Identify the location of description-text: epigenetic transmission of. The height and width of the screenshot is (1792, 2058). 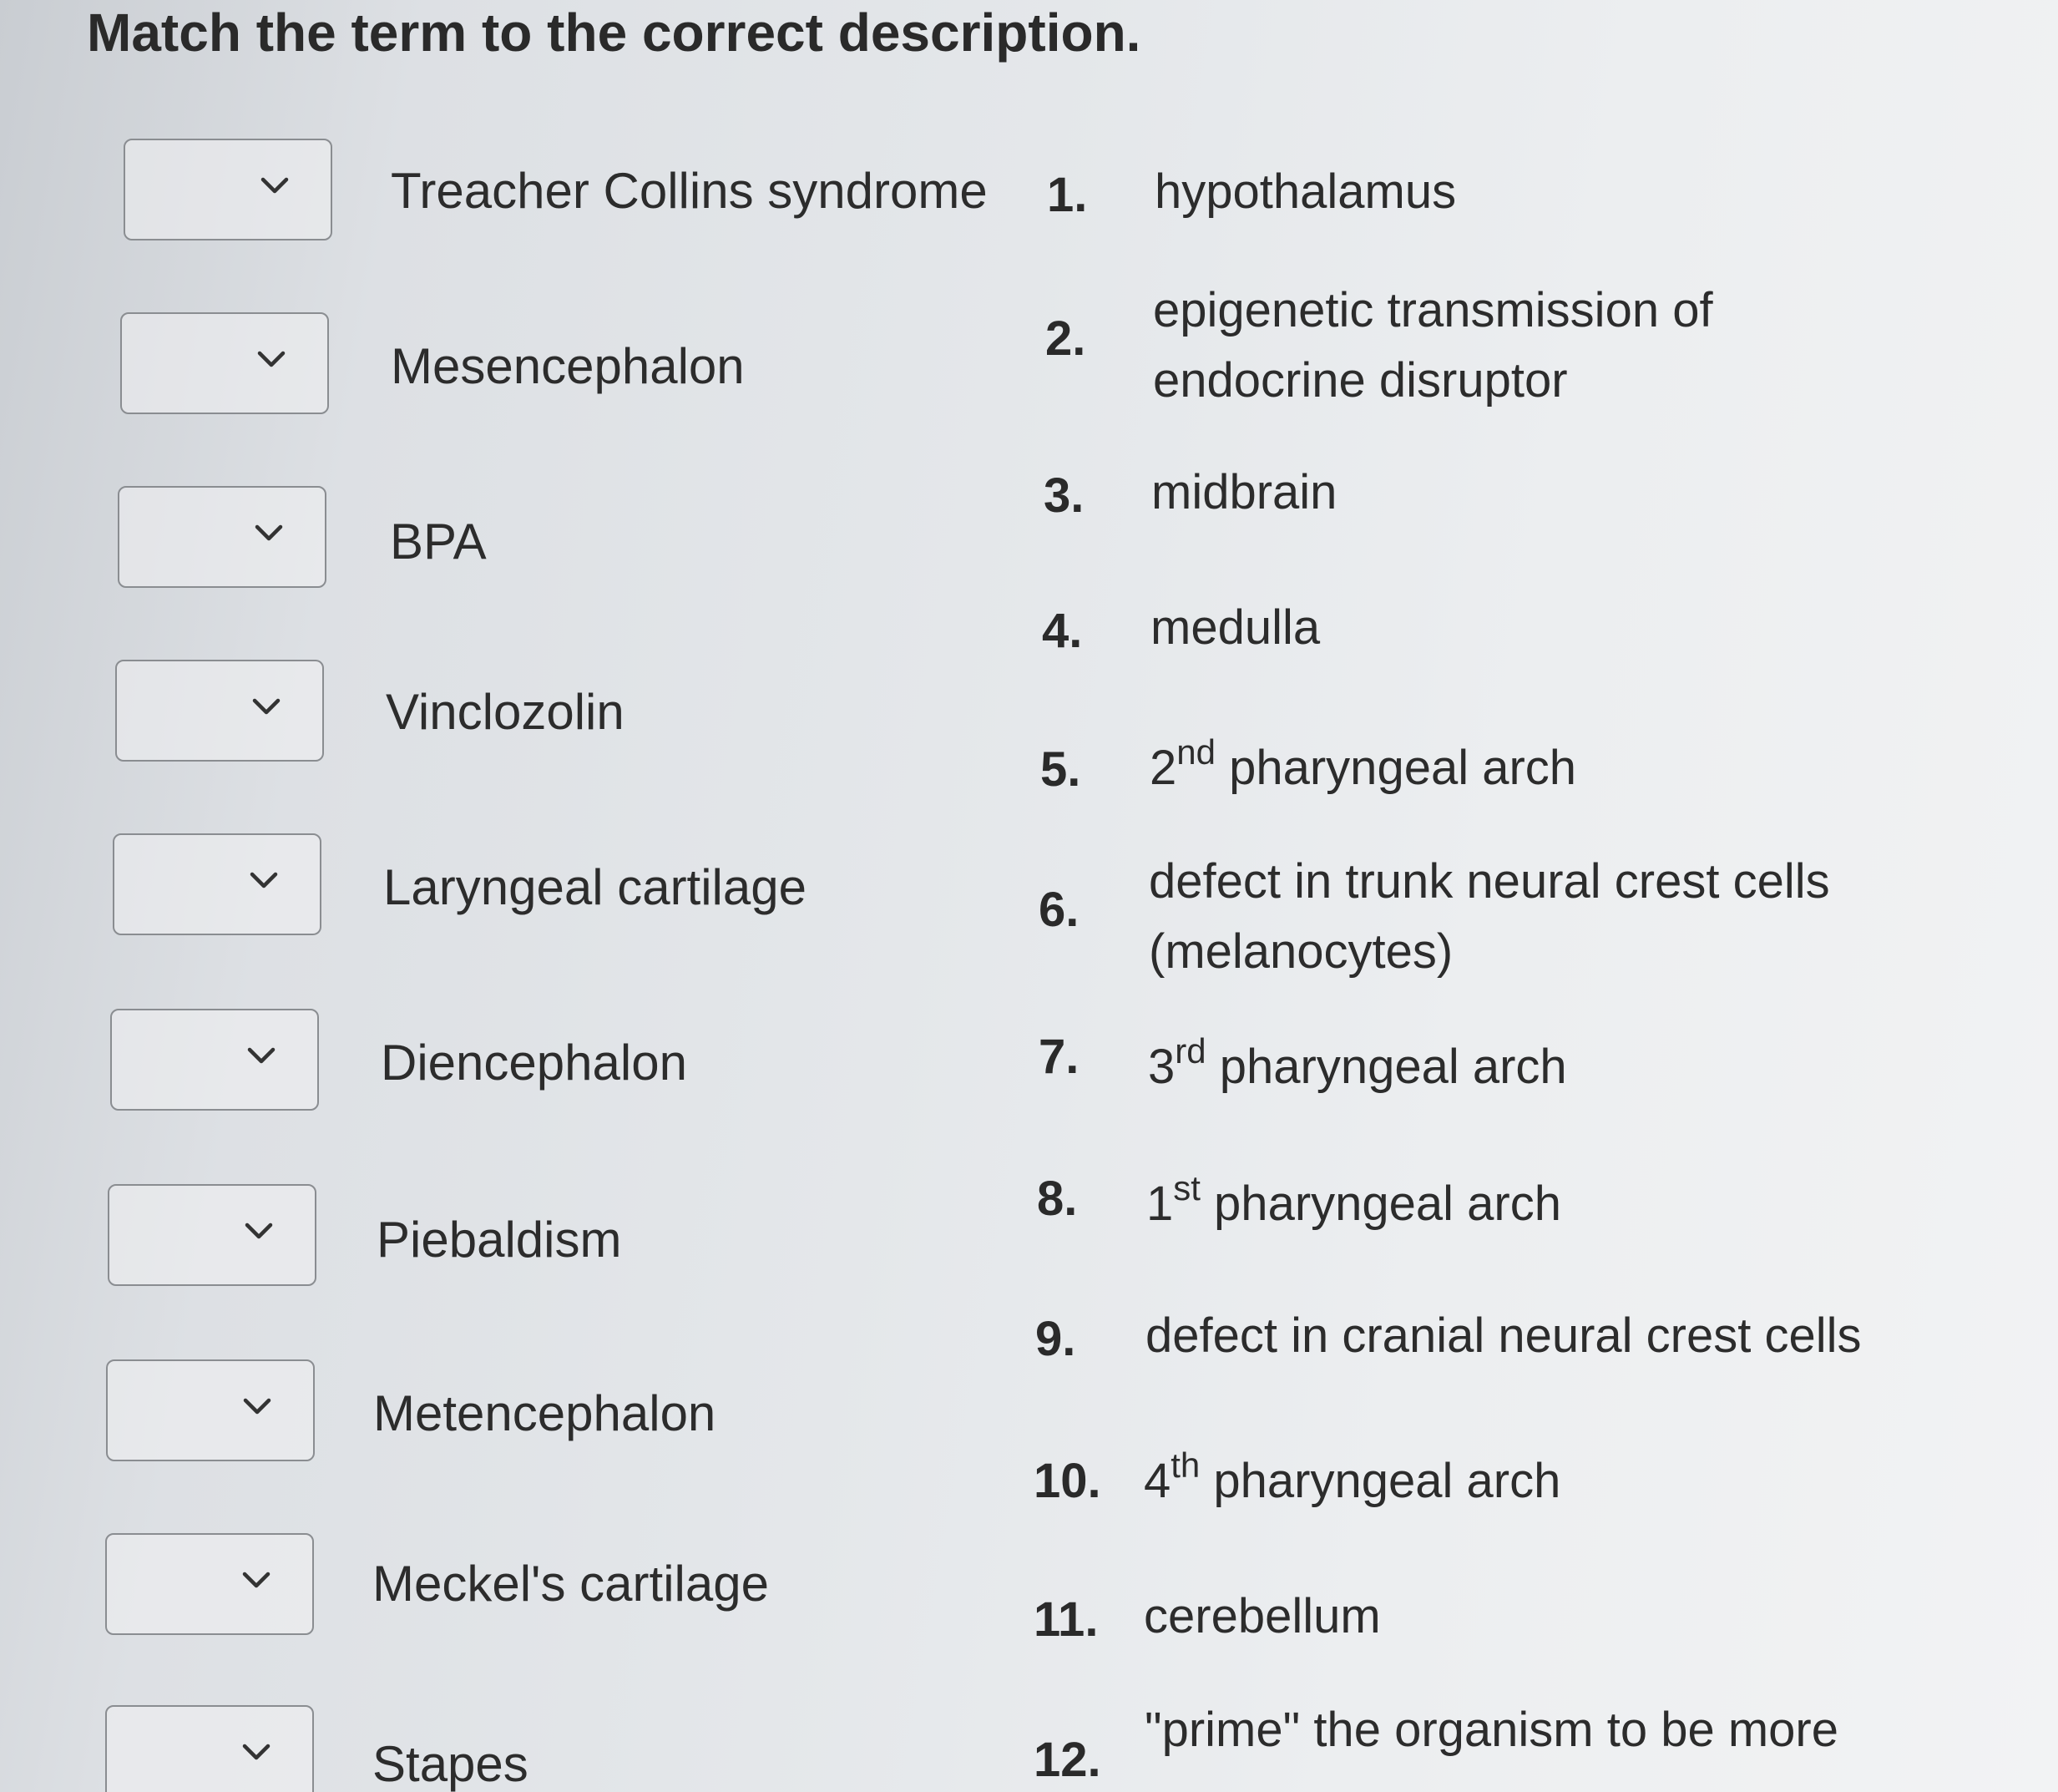
(1433, 310).